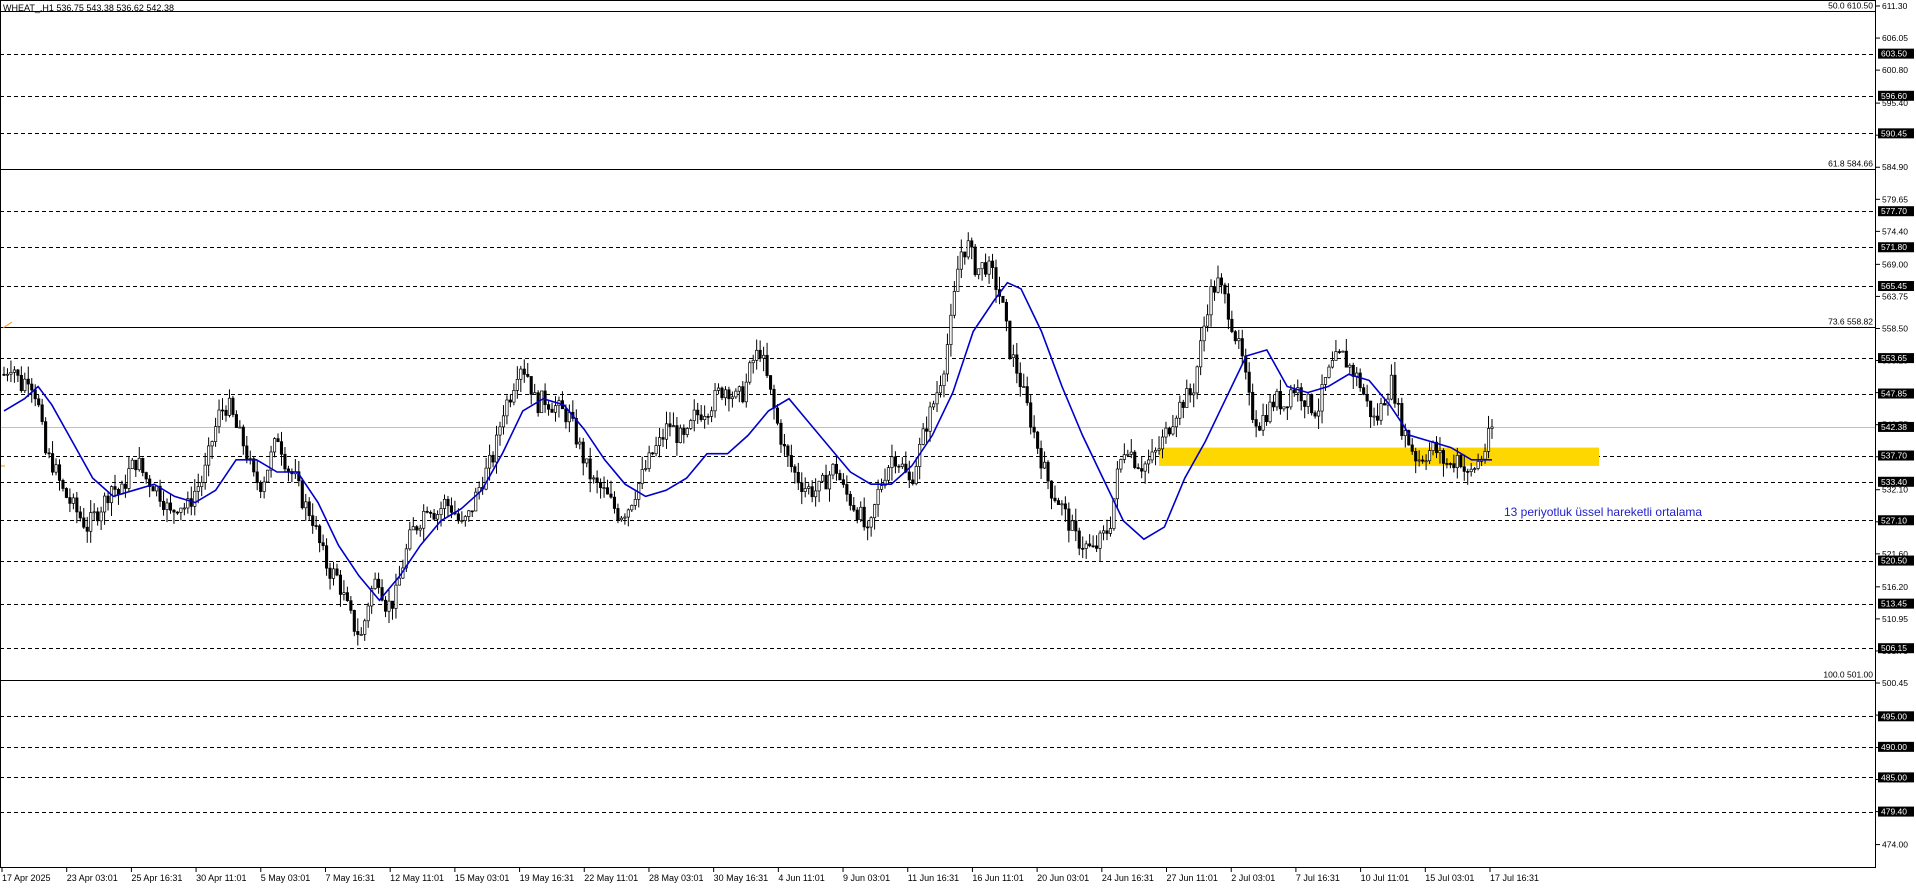 The image size is (1916, 893). I want to click on y-tick-label: 600.80, so click(1895, 70).